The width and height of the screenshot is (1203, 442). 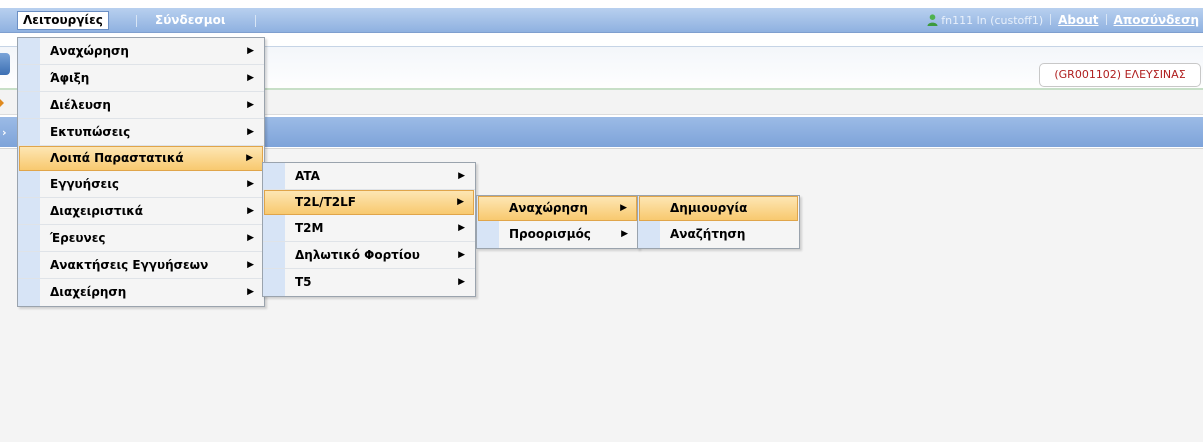 What do you see at coordinates (307, 176) in the screenshot?
I see `menu-item-label: ATA` at bounding box center [307, 176].